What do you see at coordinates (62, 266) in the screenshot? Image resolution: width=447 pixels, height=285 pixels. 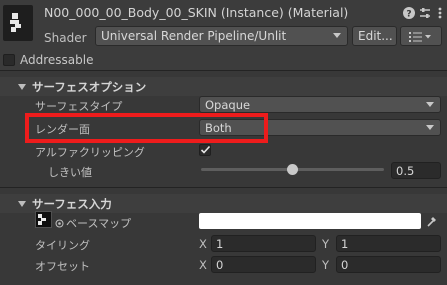 I see `offset-label: オフセット` at bounding box center [62, 266].